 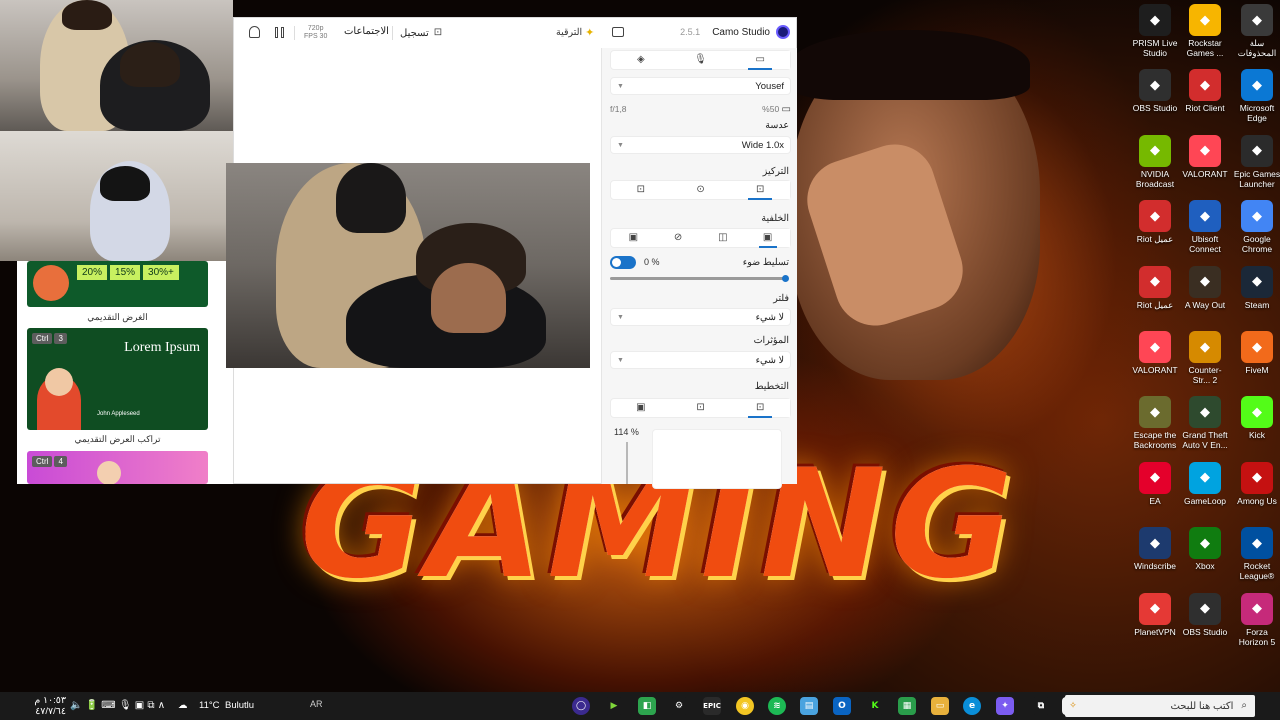 I want to click on desktop-icon: ◆ Kick, so click(x=1256, y=418).